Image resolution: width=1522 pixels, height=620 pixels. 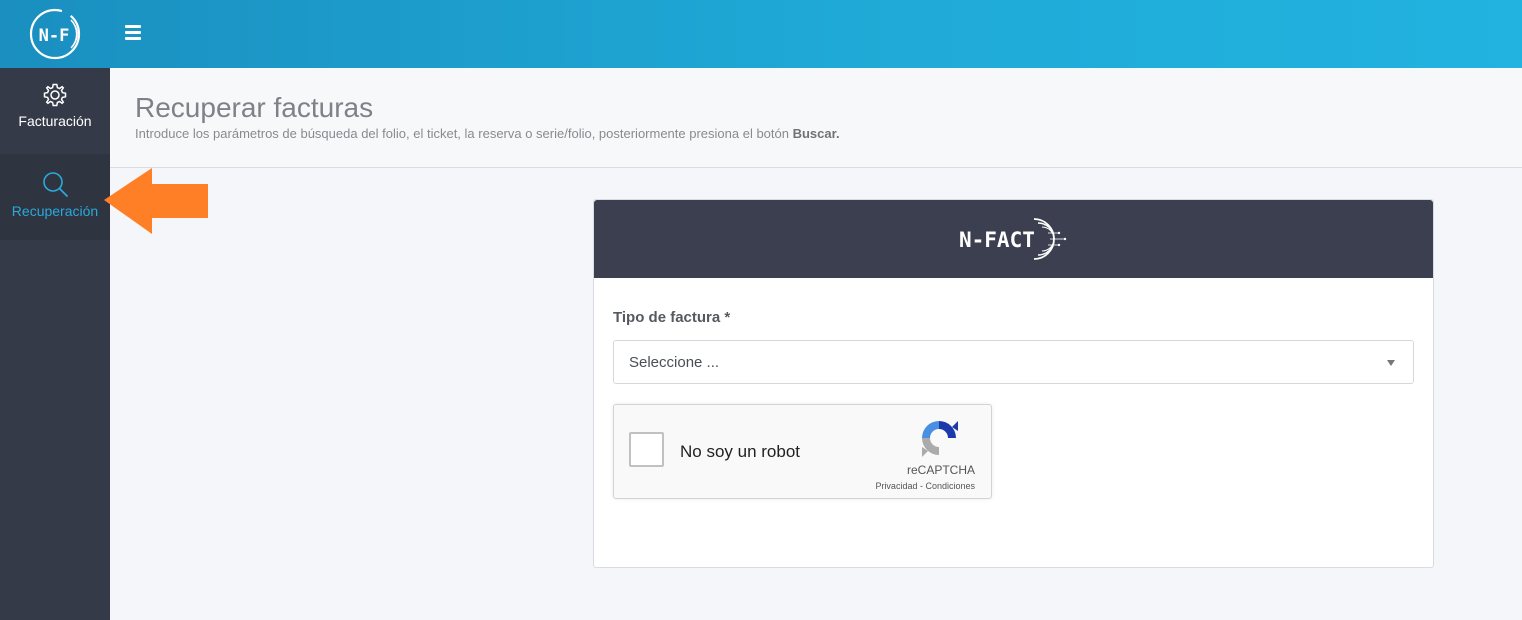 What do you see at coordinates (55, 344) in the screenshot?
I see `sidebar: Facturación Recuperación` at bounding box center [55, 344].